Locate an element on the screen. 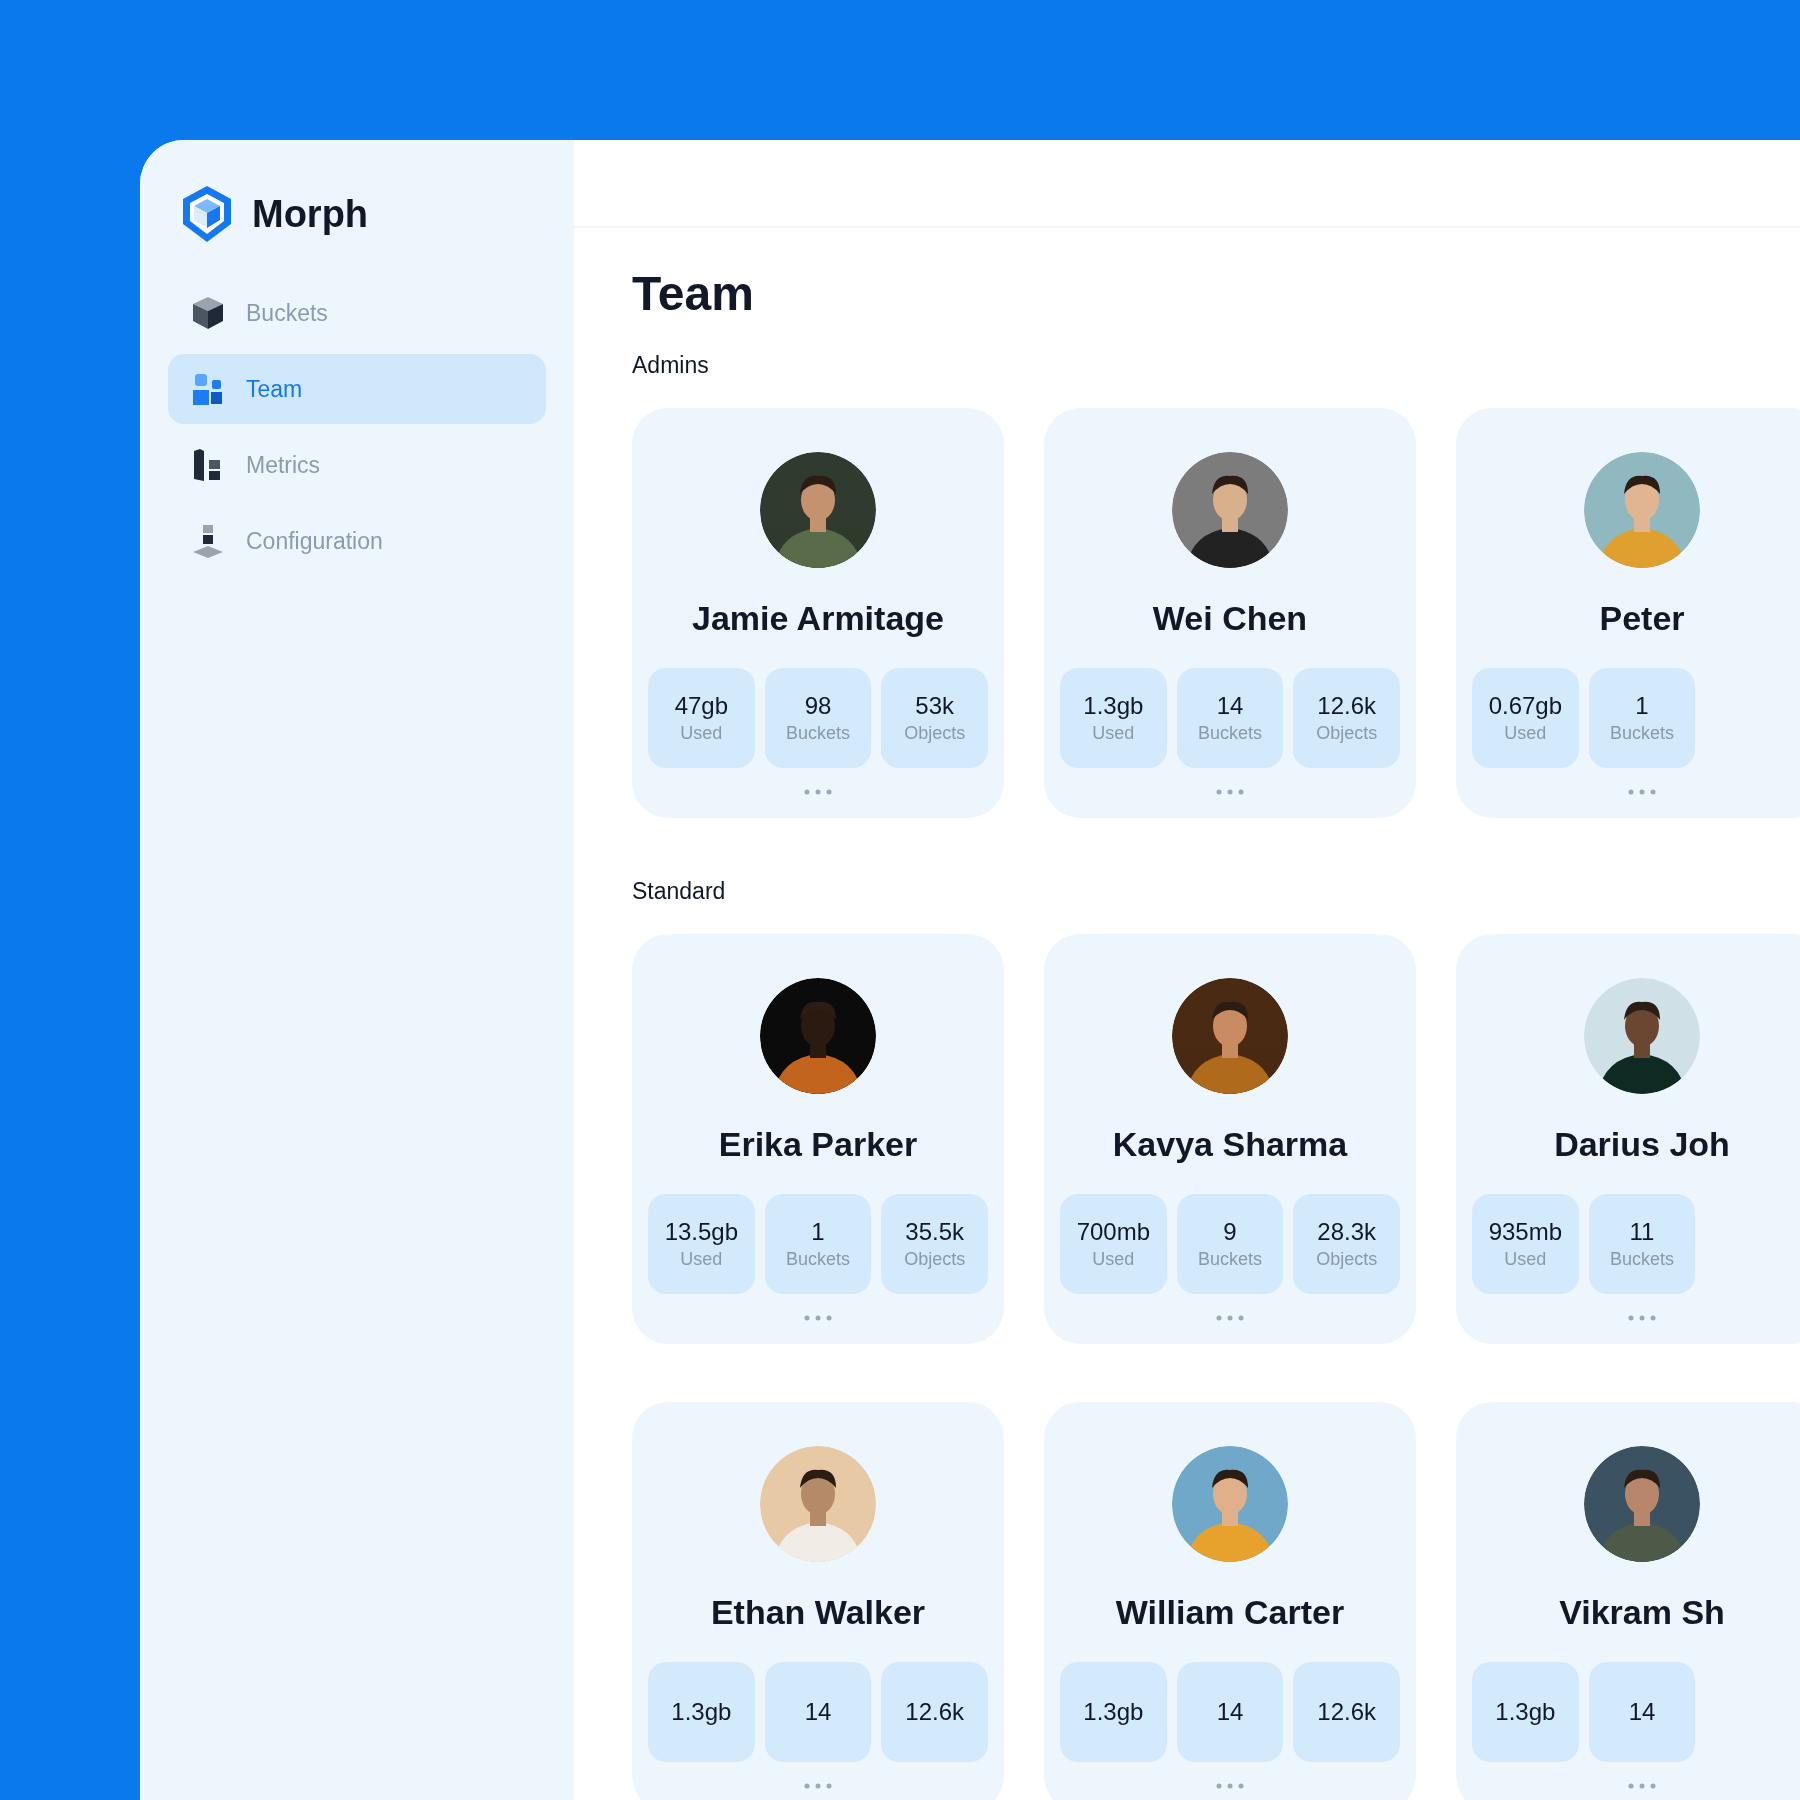 This screenshot has width=1800, height=1800. member-name: Vikram Sh is located at coordinates (1642, 1612).